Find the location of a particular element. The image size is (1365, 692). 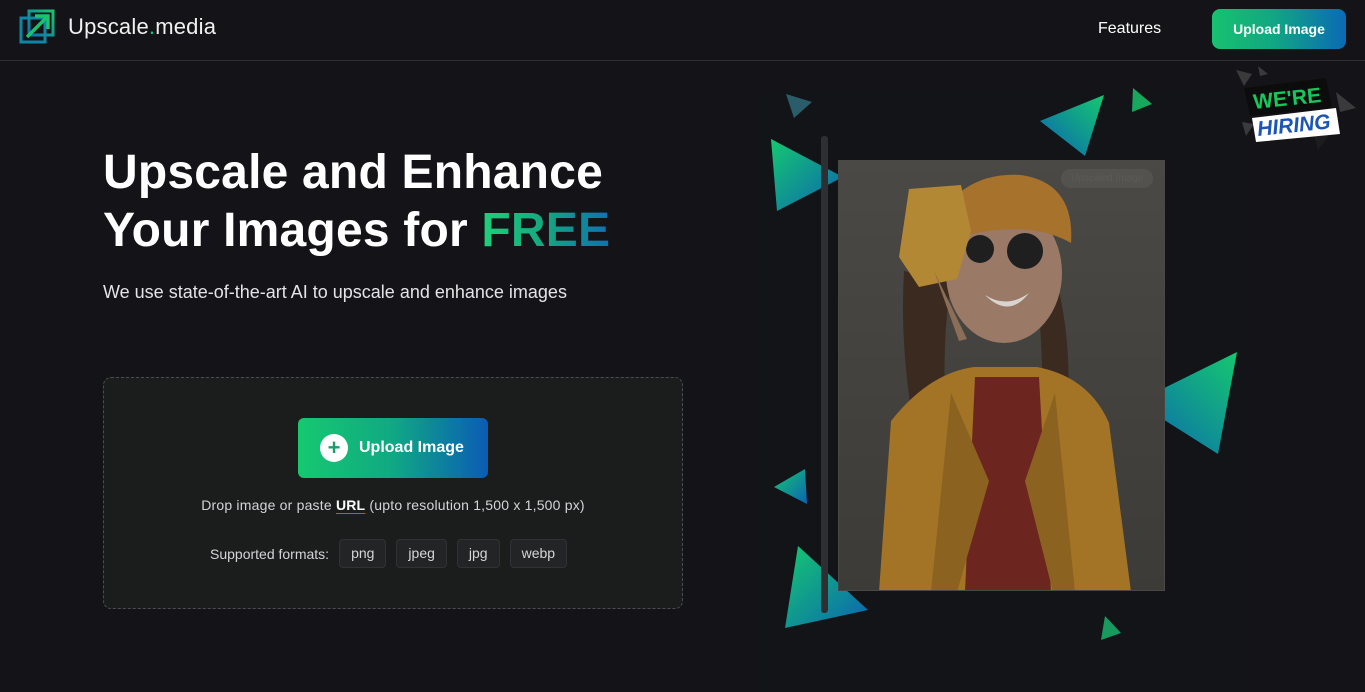

format-chip-png: png is located at coordinates (363, 553).